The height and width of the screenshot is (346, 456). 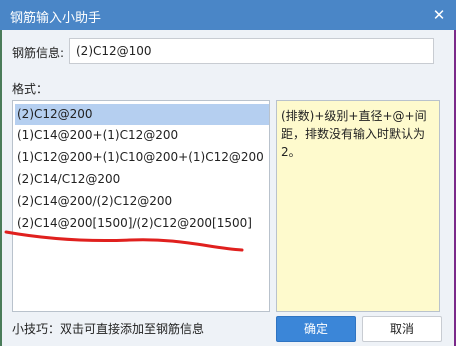 I want to click on rebar-info-input: (2)C12@100, so click(x=251, y=51).